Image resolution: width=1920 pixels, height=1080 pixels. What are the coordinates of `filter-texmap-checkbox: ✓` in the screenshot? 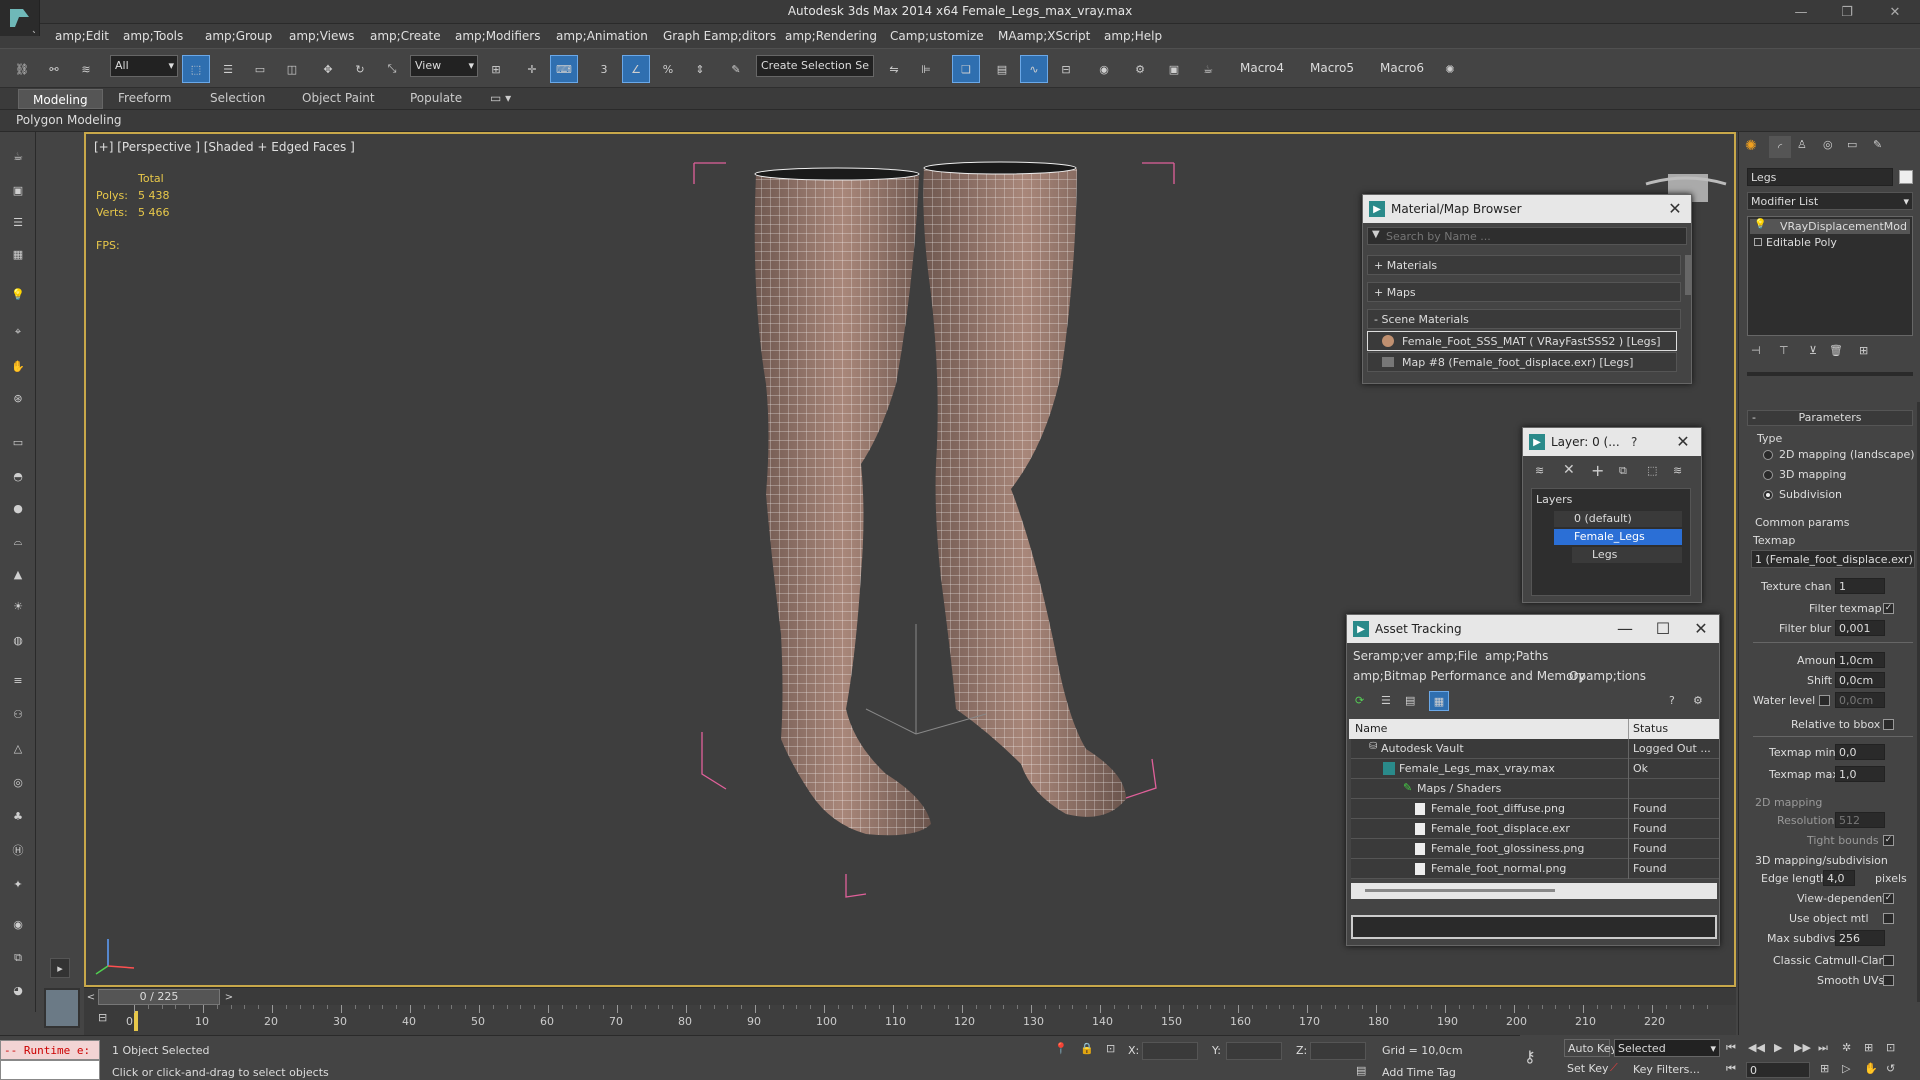 It's located at (1888, 608).